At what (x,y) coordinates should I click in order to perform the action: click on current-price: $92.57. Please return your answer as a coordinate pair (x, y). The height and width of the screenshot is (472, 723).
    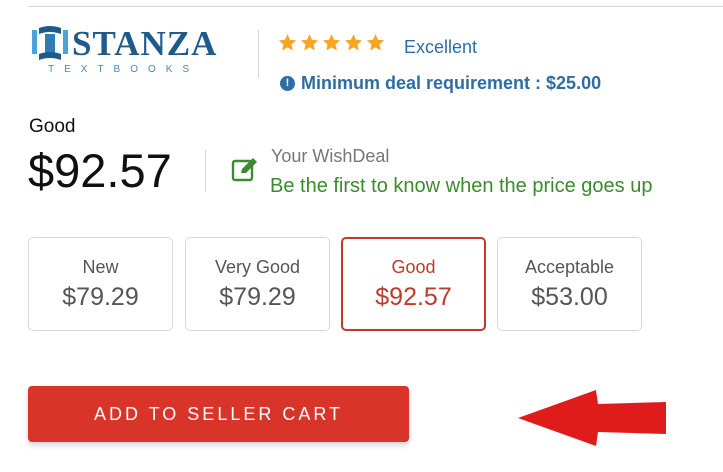
    Looking at the image, I should click on (100, 170).